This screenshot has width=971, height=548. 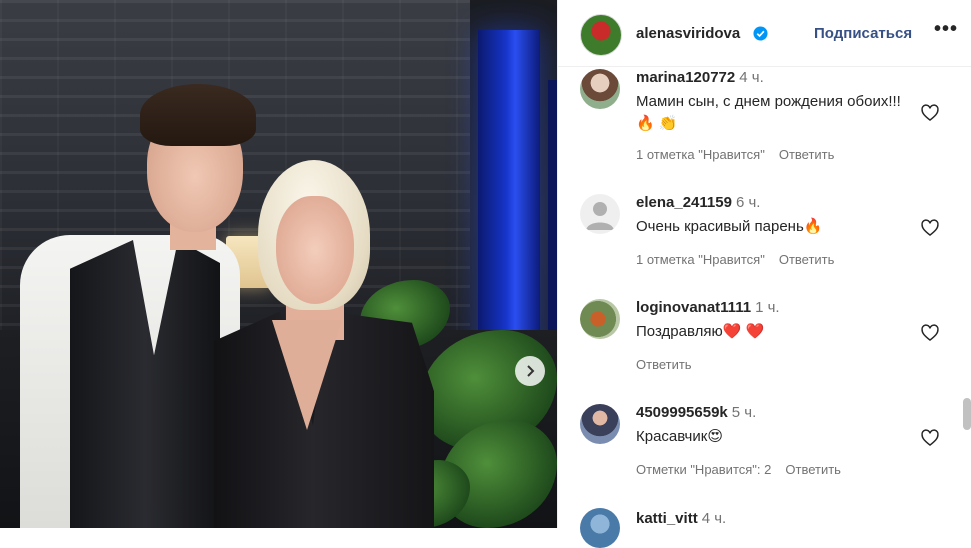 What do you see at coordinates (601, 35) in the screenshot?
I see `author-avatar` at bounding box center [601, 35].